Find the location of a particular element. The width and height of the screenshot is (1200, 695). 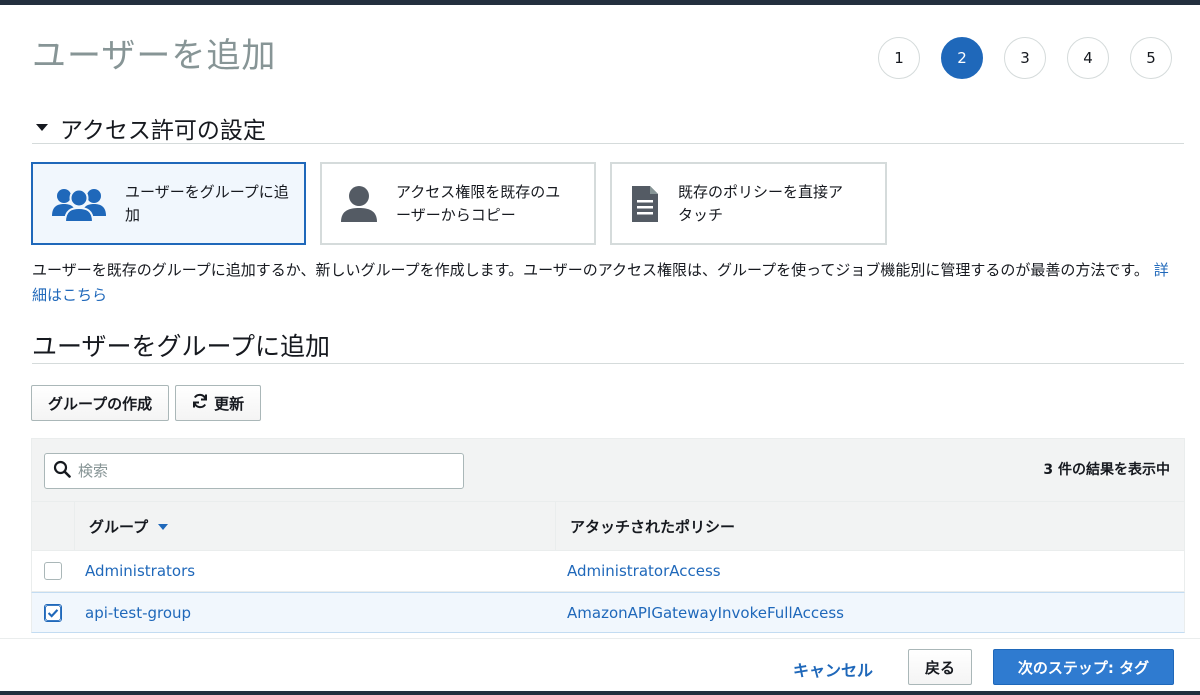

cancel-button: キャンセル is located at coordinates (833, 669).